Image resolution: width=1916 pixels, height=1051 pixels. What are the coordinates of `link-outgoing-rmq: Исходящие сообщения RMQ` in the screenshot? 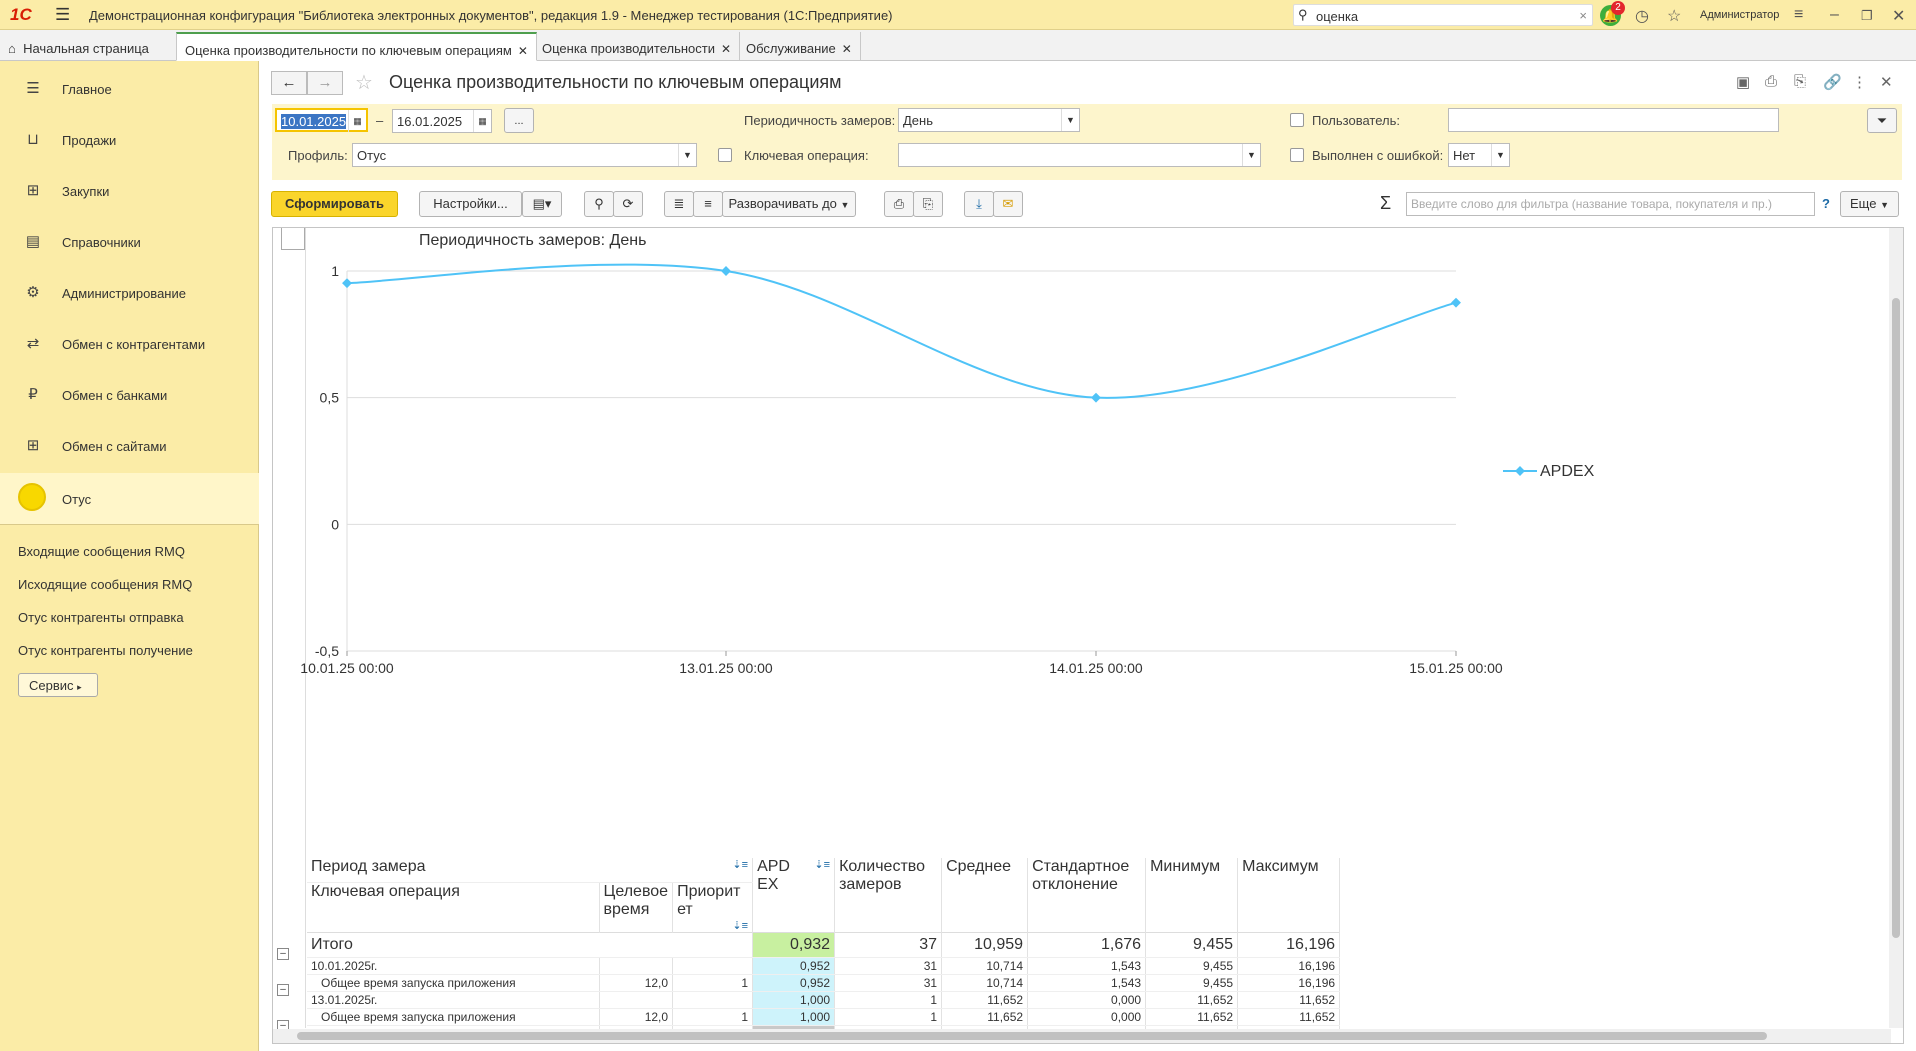 It's located at (105, 584).